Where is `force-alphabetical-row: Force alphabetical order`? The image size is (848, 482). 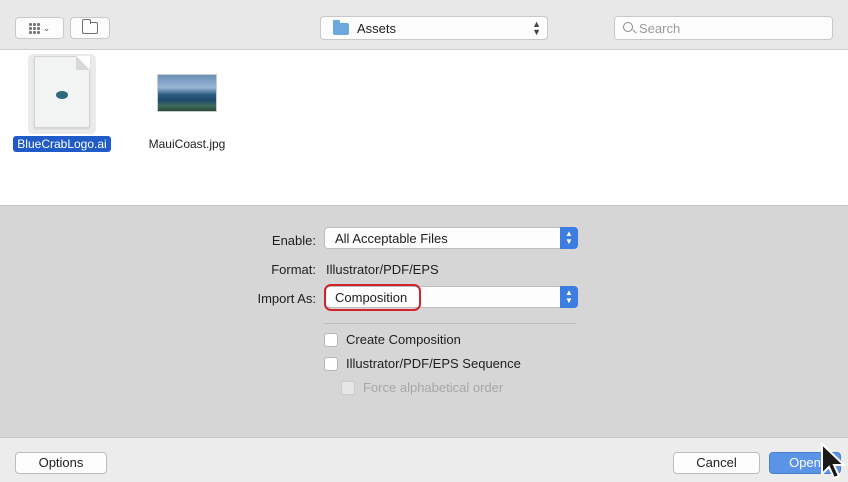 force-alphabetical-row: Force alphabetical order is located at coordinates (422, 387).